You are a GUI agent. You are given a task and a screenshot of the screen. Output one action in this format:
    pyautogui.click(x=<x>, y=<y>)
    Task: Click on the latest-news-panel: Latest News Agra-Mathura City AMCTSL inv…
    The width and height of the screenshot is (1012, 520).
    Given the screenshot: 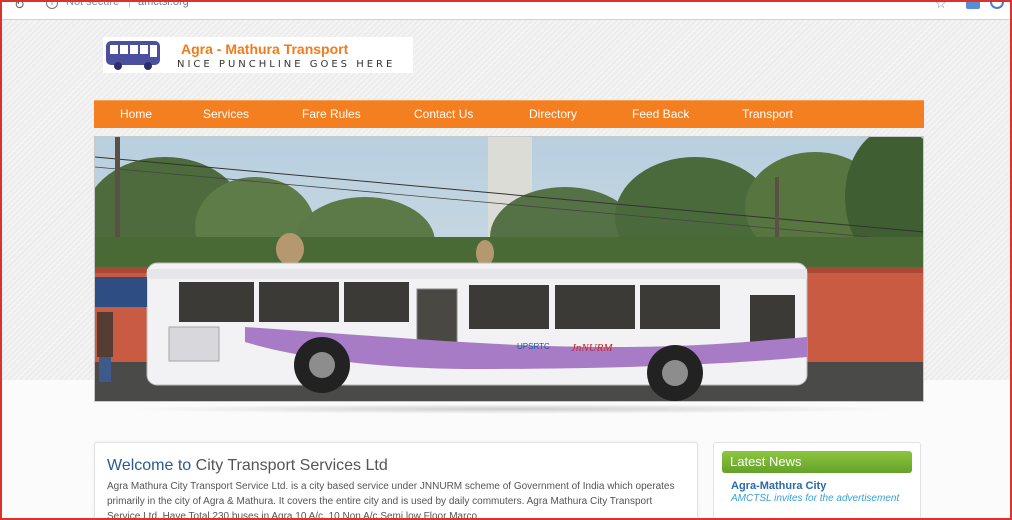 What is the action you would take?
    pyautogui.click(x=817, y=481)
    